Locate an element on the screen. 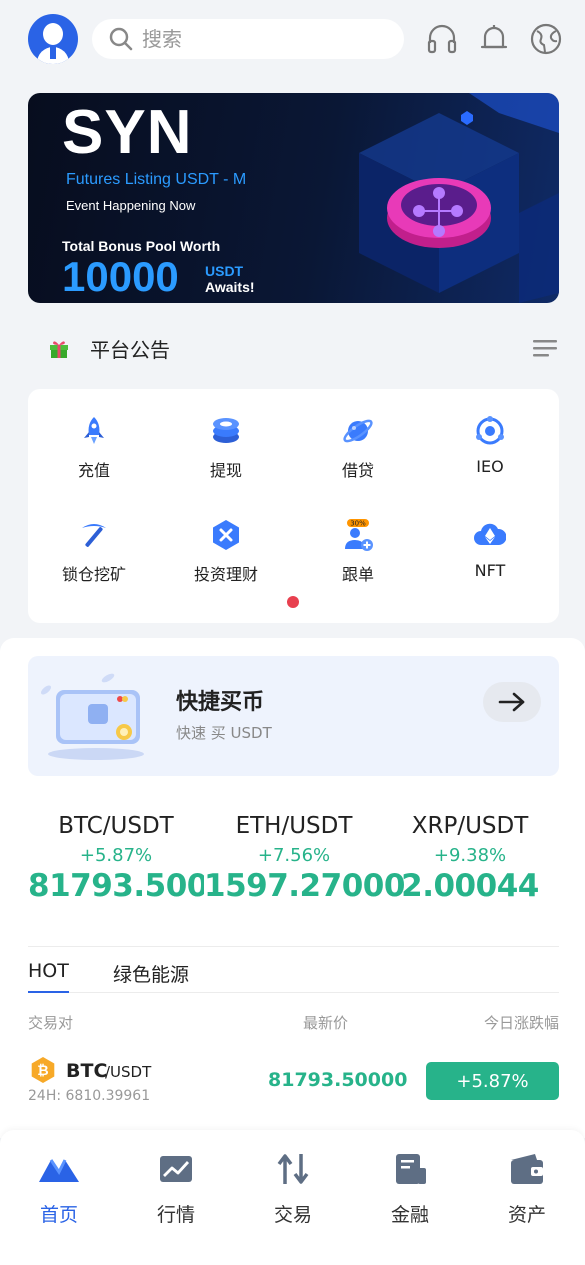 This screenshot has height=1265, width=585. card-illustration is located at coordinates (92, 716).